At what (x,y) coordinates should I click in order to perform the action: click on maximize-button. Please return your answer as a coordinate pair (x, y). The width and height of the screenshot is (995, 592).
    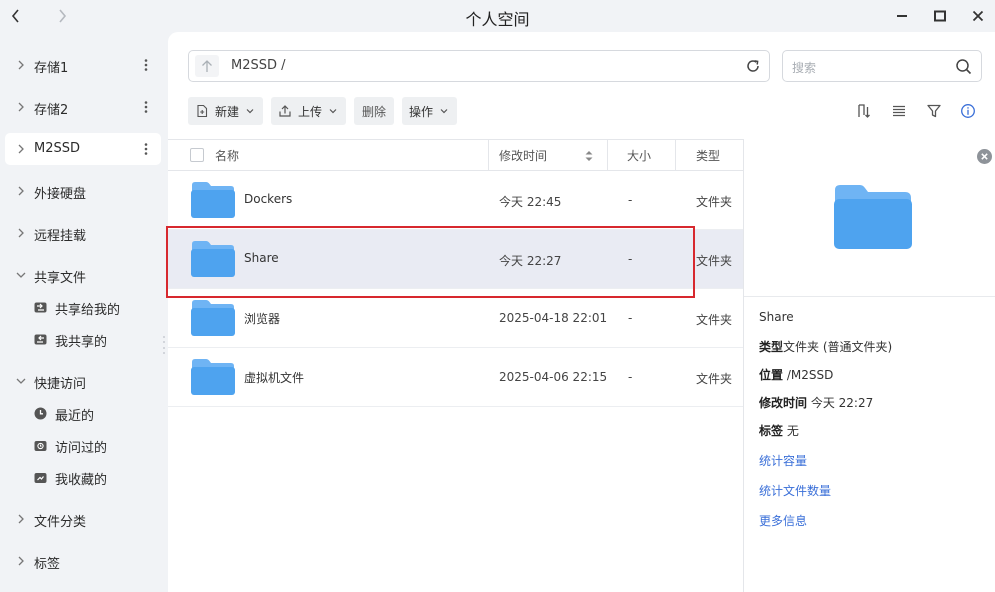
    Looking at the image, I should click on (940, 16).